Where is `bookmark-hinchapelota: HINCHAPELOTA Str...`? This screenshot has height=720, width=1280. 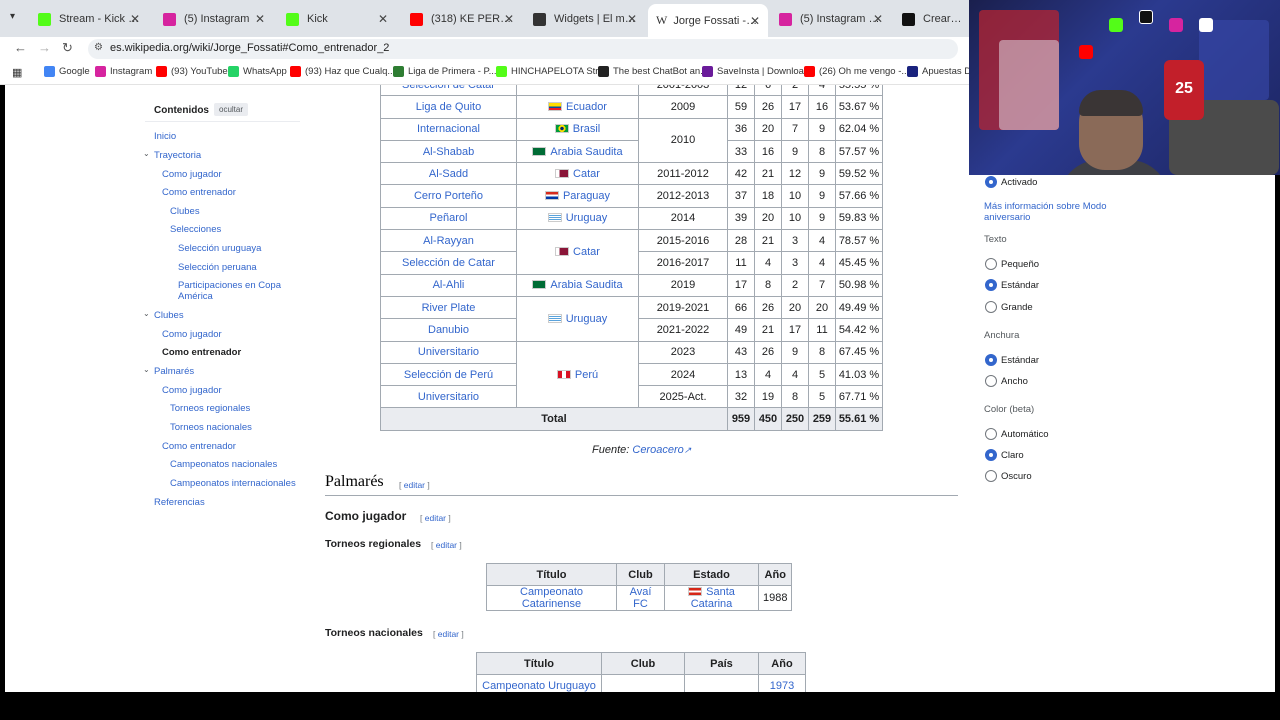
bookmark-hinchapelota: HINCHAPELOTA Str... is located at coordinates (551, 71).